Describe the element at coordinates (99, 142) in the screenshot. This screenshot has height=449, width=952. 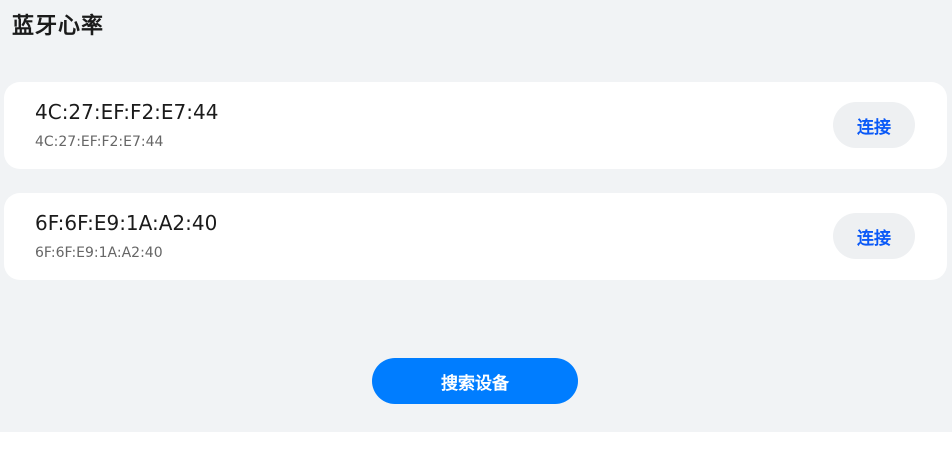
I see `device-address: 4C:27:EF:F2:E7:44` at that location.